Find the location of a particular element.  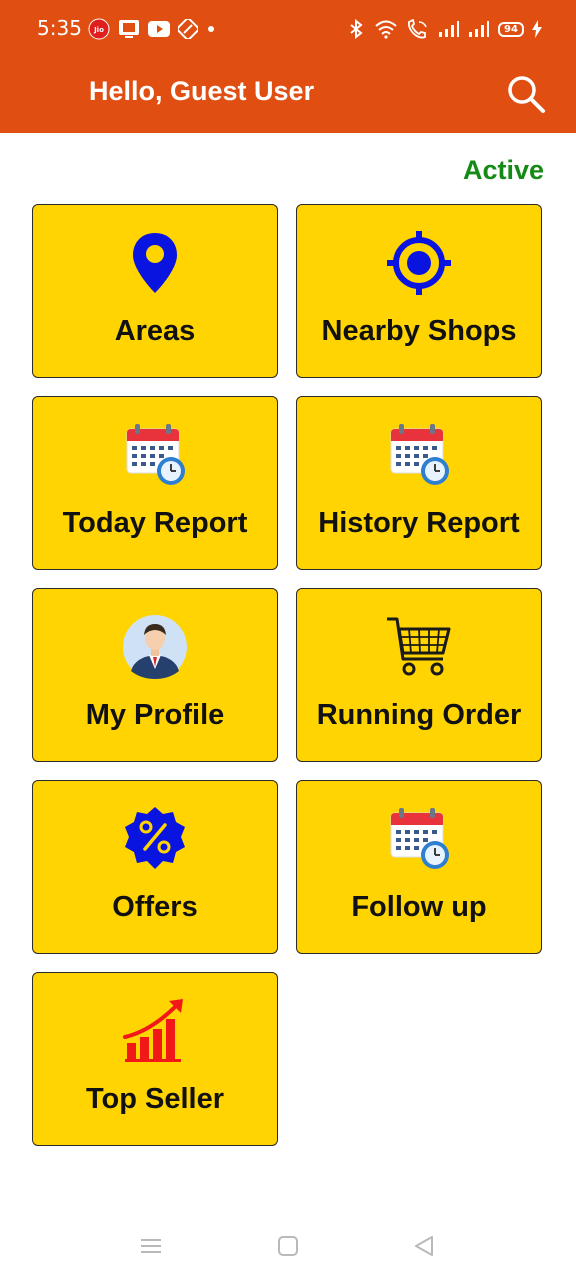

growth-chart-icon is located at coordinates (153, 1030).